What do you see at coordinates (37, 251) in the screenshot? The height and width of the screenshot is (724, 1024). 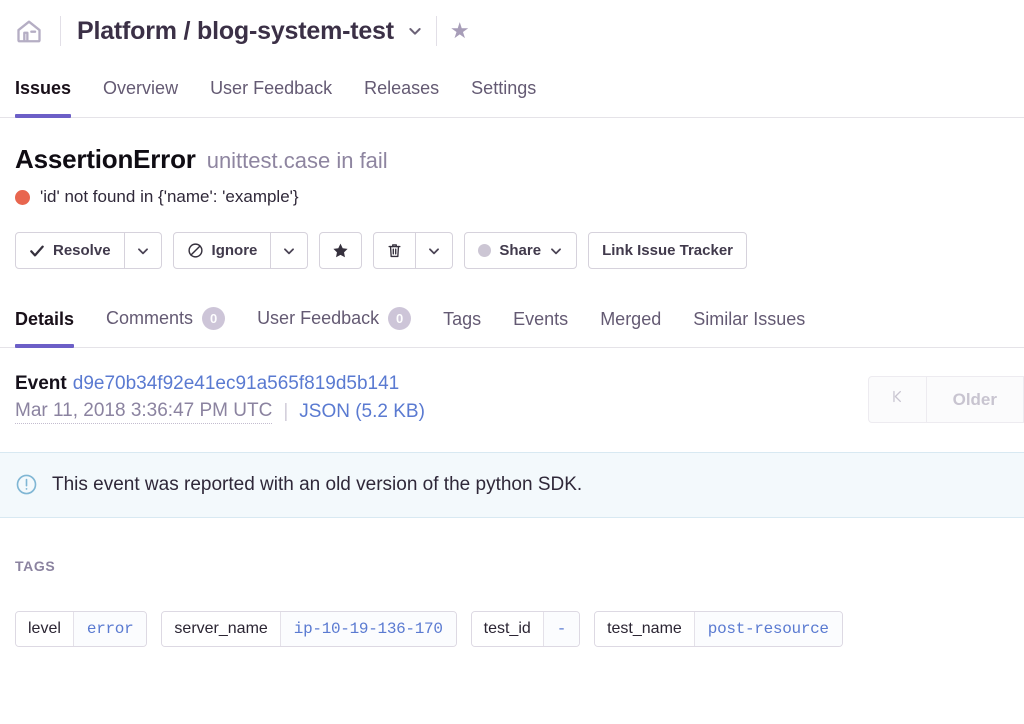 I see `check-icon` at bounding box center [37, 251].